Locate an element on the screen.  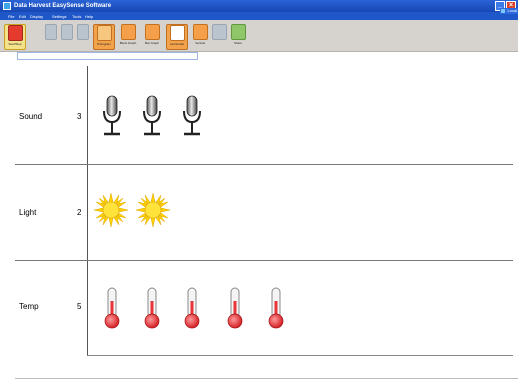
block-graph-button: Block Graph is located at coordinates (128, 37).